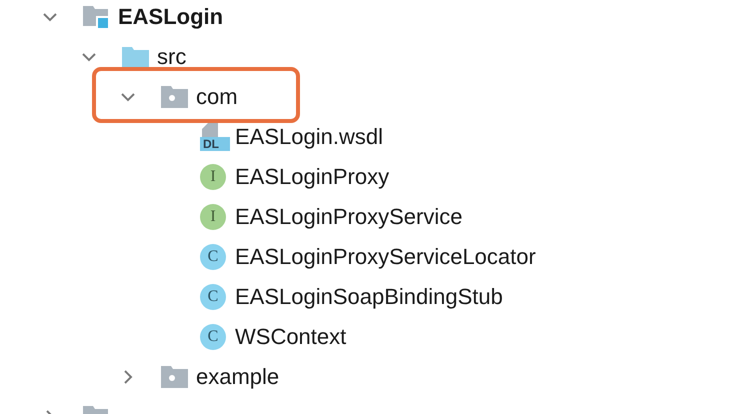 Image resolution: width=750 pixels, height=414 pixels. I want to click on tree-item-label: example, so click(238, 377).